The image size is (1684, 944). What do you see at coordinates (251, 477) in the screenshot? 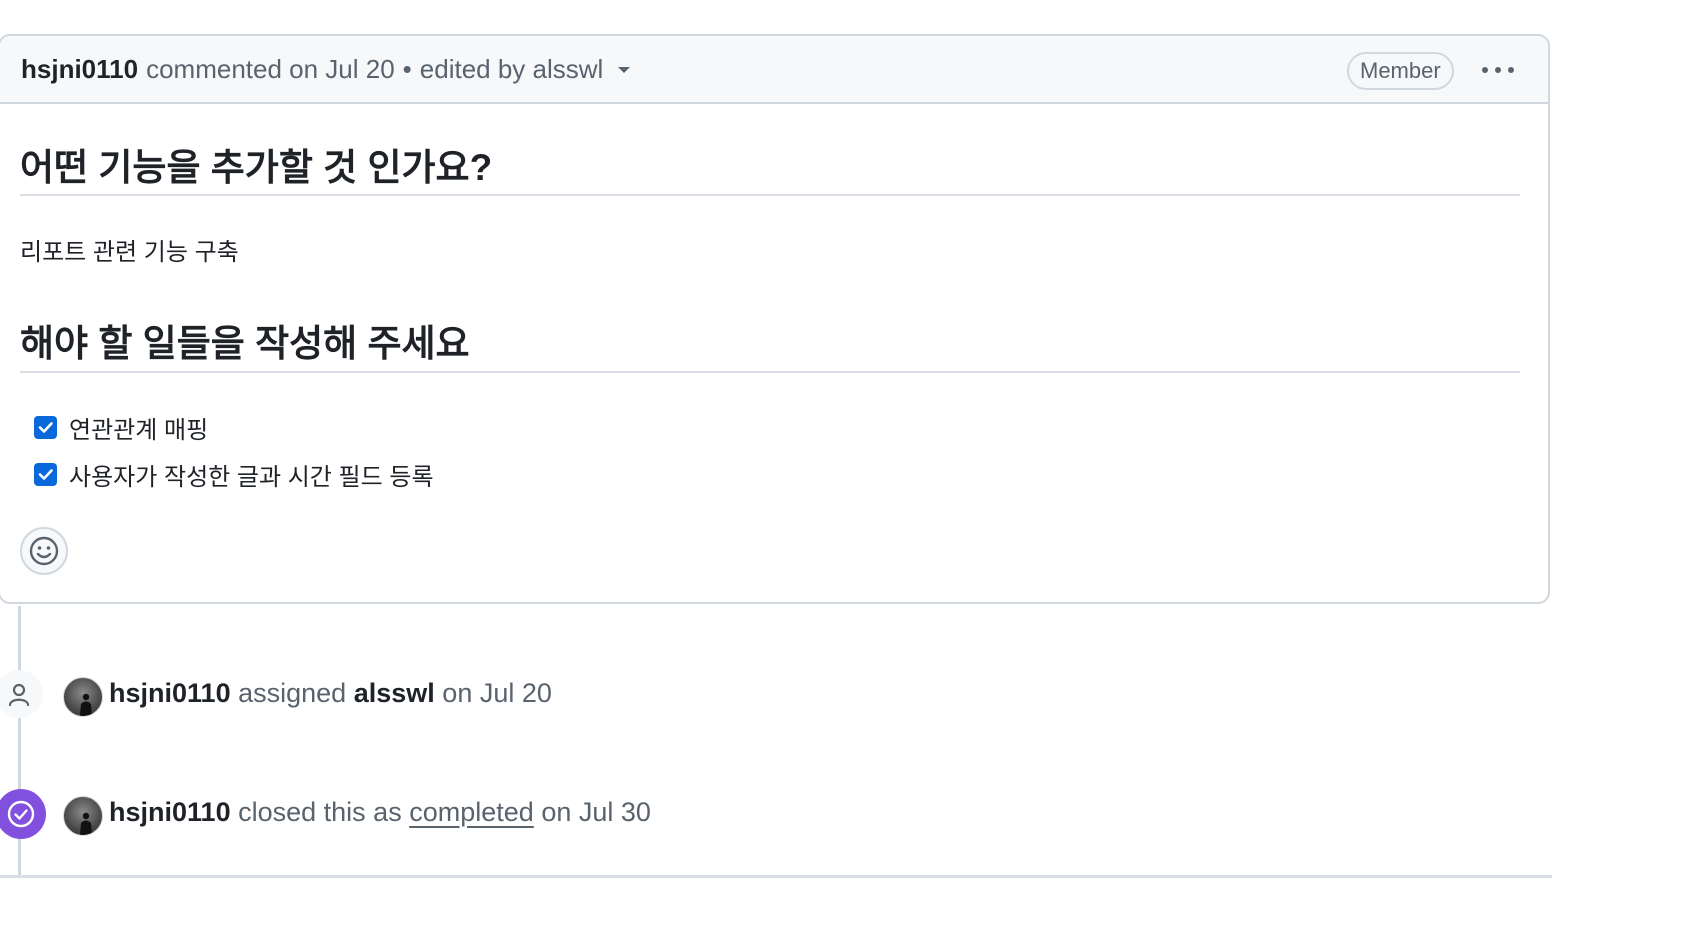
I see `task-label: 사용자가 작성한 글과 시간 필드 등록` at bounding box center [251, 477].